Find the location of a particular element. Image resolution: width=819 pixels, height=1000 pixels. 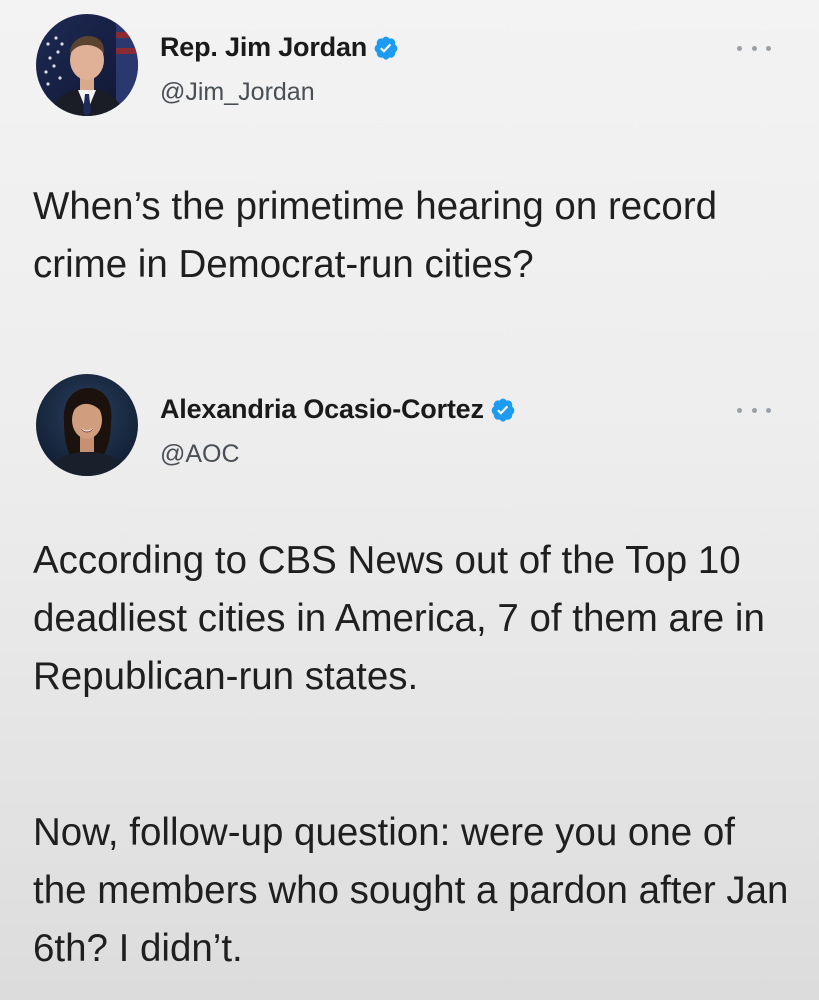

author-name-row: Rep. Jim Jordan is located at coordinates (279, 47).